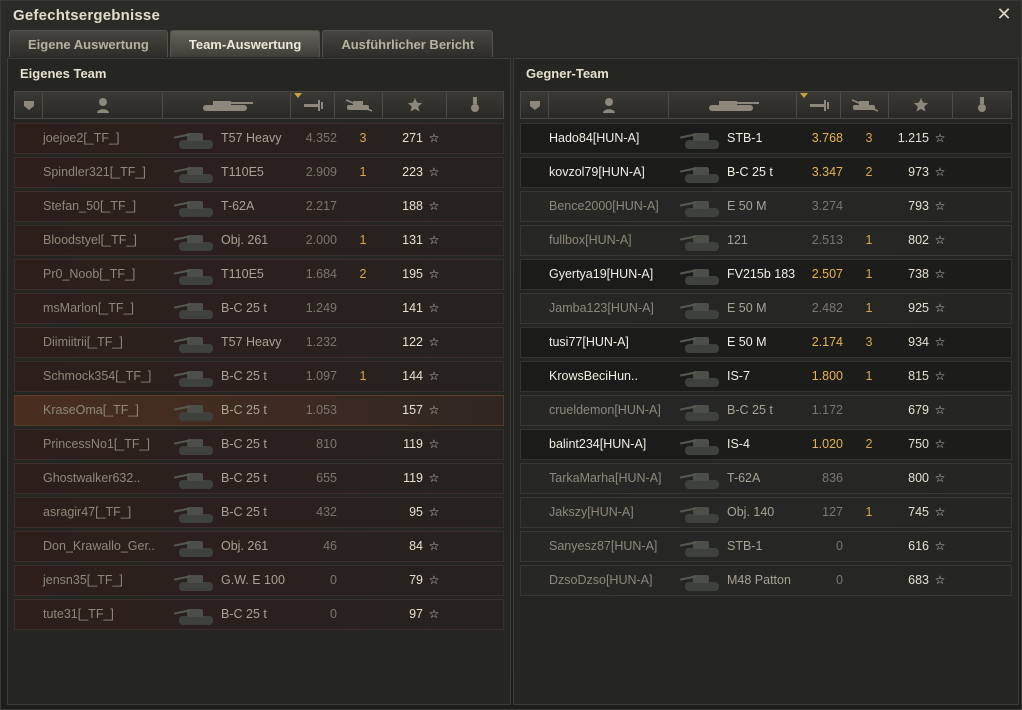  Describe the element at coordinates (330, 546) in the screenshot. I see `damage-value: 46` at that location.